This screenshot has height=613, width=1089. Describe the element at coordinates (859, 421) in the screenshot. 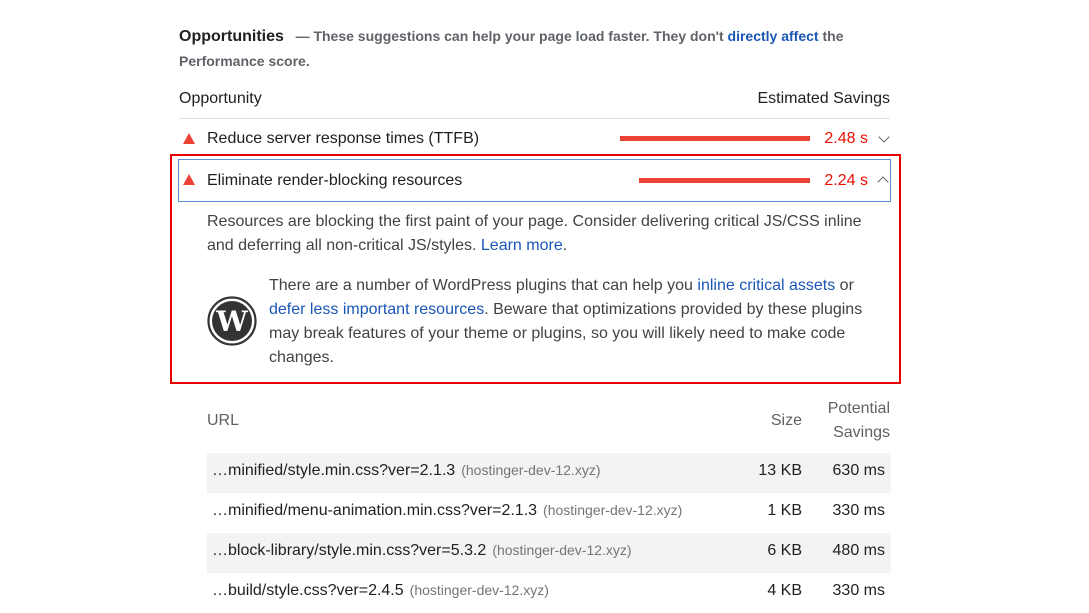

I see `table-header-potential-savings: Potential Savings` at that location.